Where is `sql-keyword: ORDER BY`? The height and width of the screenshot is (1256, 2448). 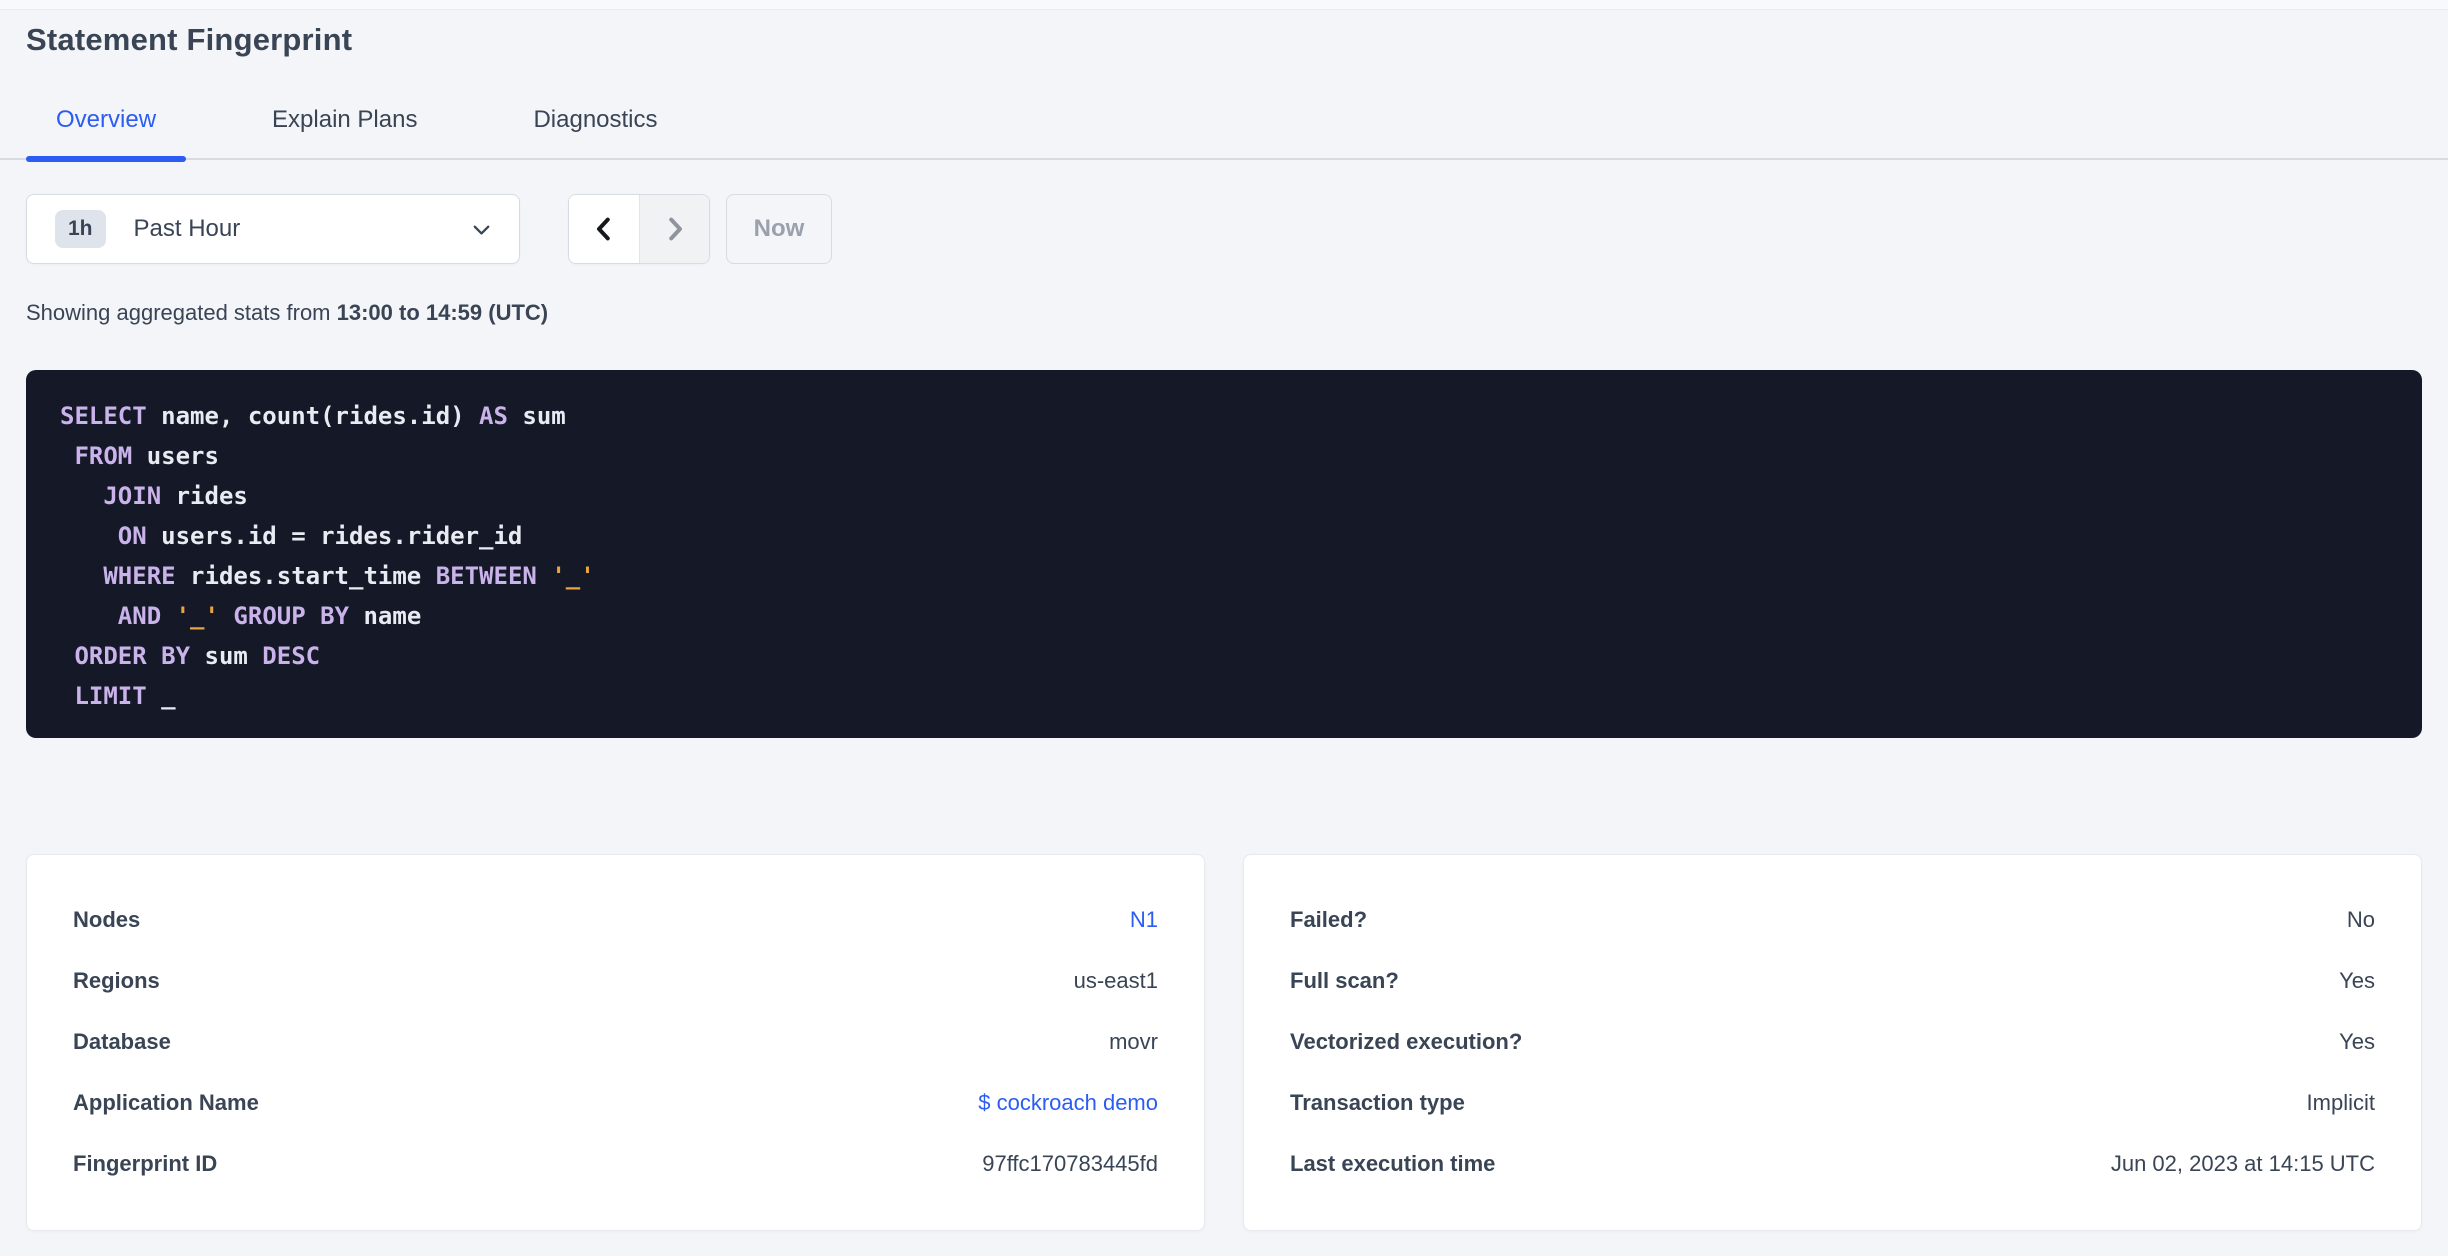 sql-keyword: ORDER BY is located at coordinates (132, 656).